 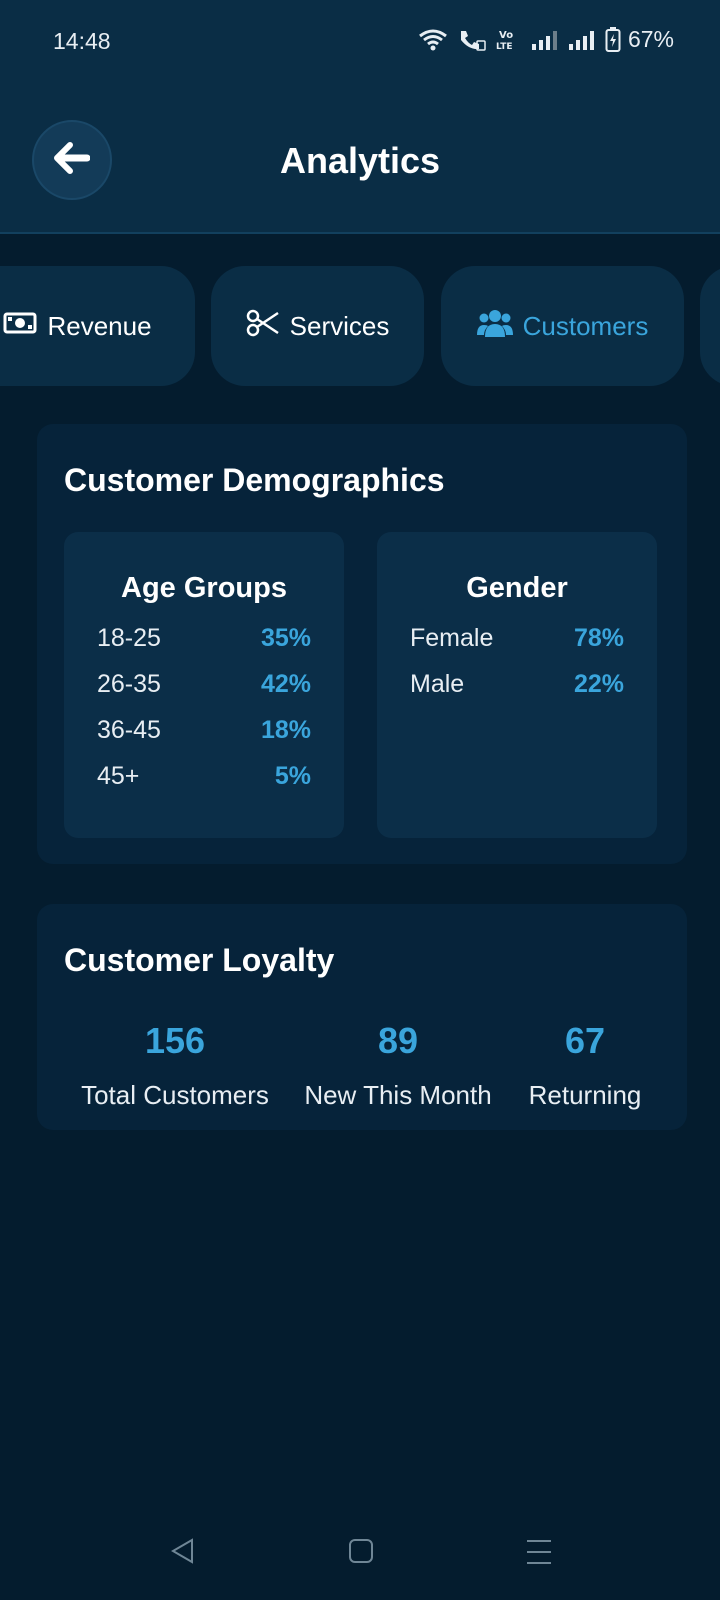 I want to click on gender-title: Gender, so click(x=517, y=588).